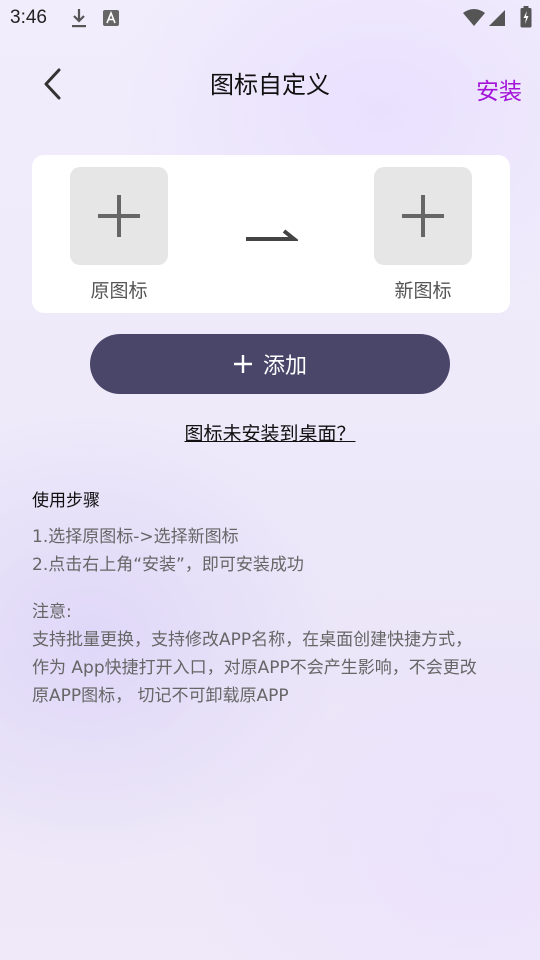 Image resolution: width=540 pixels, height=960 pixels. Describe the element at coordinates (499, 89) in the screenshot. I see `install-button: 安装` at that location.